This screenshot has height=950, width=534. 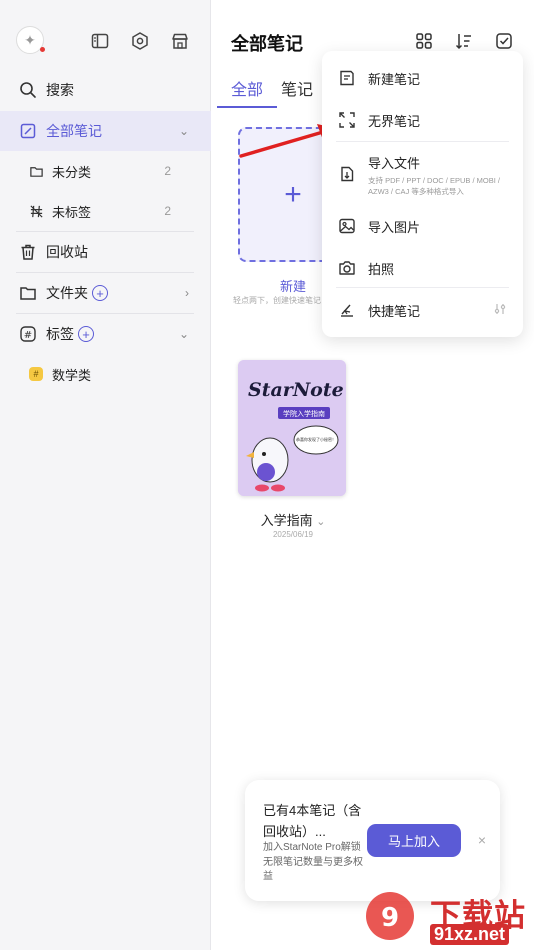 What do you see at coordinates (293, 519) in the screenshot?
I see `notebook-title: 入学指南 ⌄` at bounding box center [293, 519].